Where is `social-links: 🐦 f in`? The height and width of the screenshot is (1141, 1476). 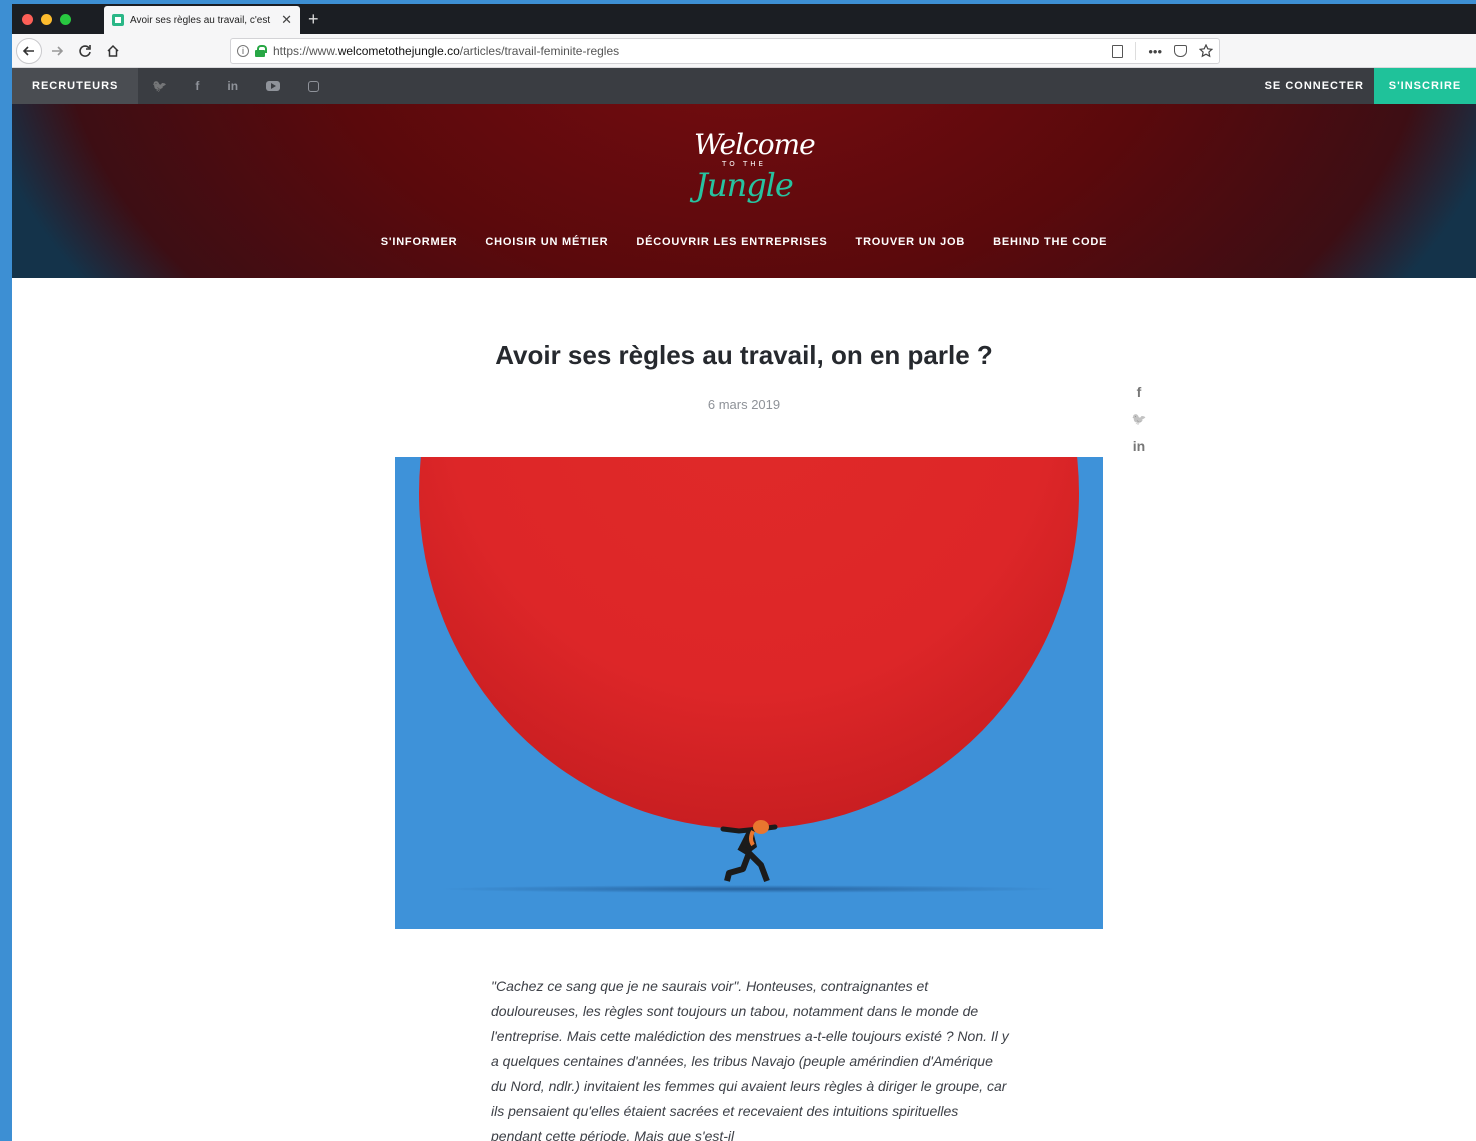
social-links: 🐦 f in is located at coordinates (236, 86).